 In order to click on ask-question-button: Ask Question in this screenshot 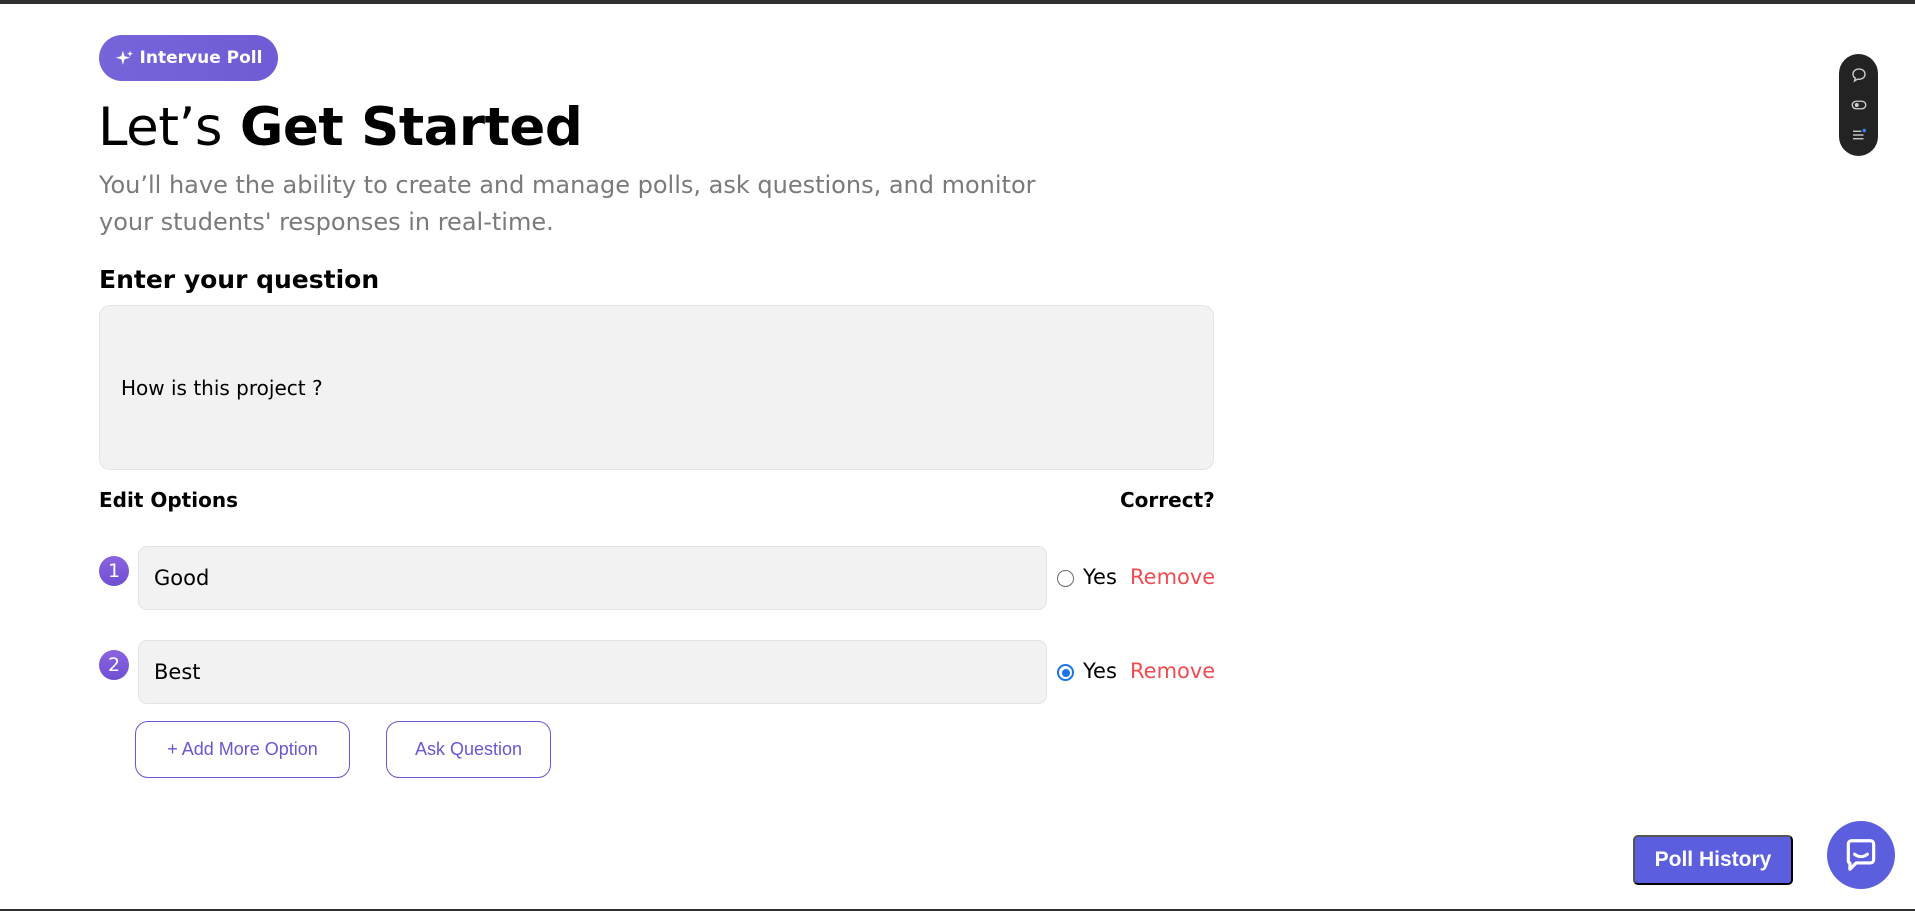, I will do `click(468, 749)`.